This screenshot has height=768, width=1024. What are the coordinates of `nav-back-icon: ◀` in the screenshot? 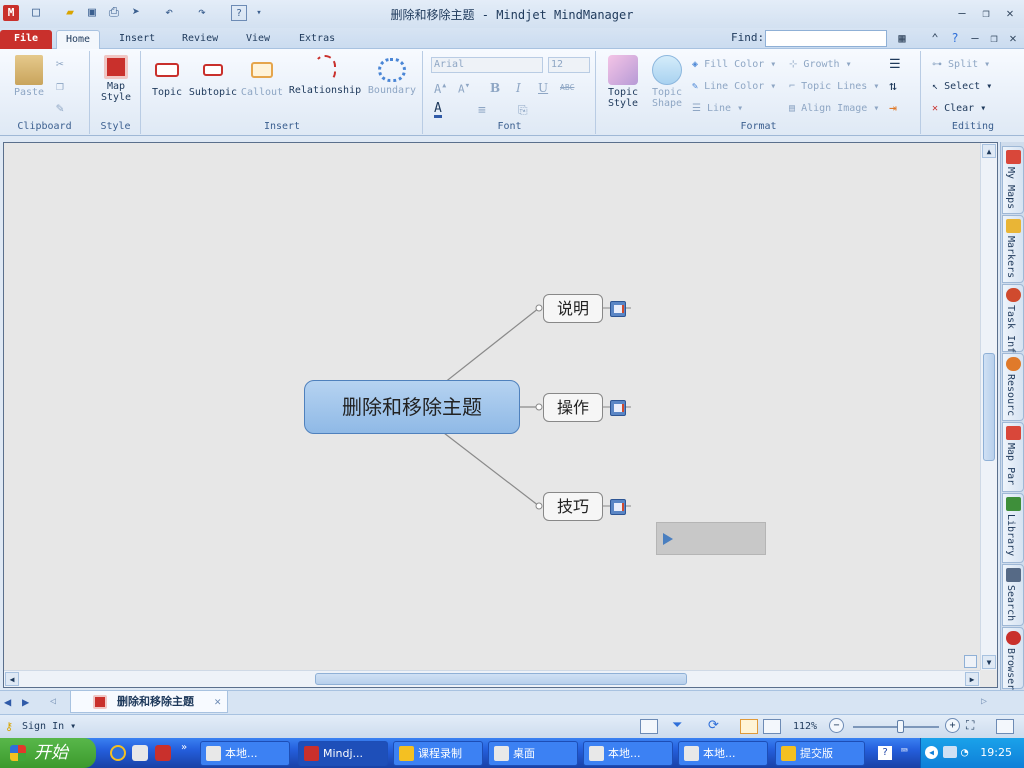 It's located at (7, 702).